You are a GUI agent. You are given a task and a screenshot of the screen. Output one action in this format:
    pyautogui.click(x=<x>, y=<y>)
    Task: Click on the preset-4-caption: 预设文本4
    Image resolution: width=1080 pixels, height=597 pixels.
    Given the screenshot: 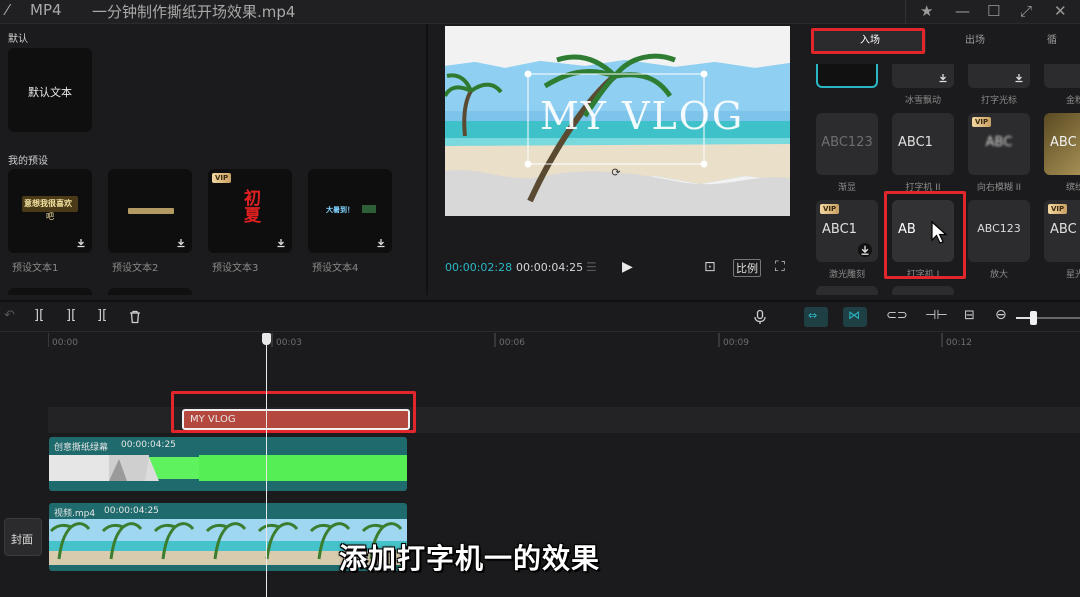 What is the action you would take?
    pyautogui.click(x=335, y=268)
    